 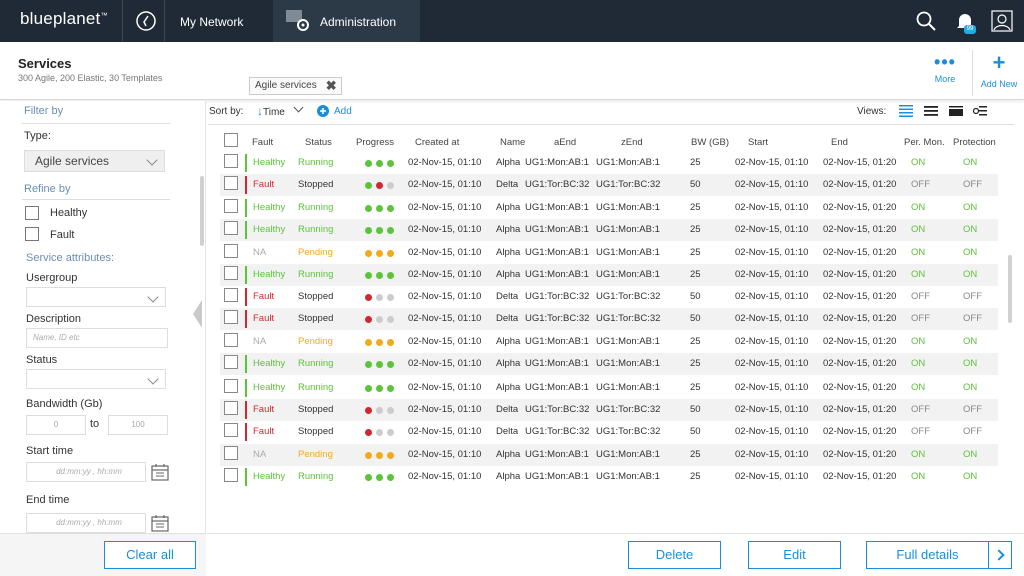 What do you see at coordinates (150, 555) in the screenshot?
I see `clear-all-button: Clear all` at bounding box center [150, 555].